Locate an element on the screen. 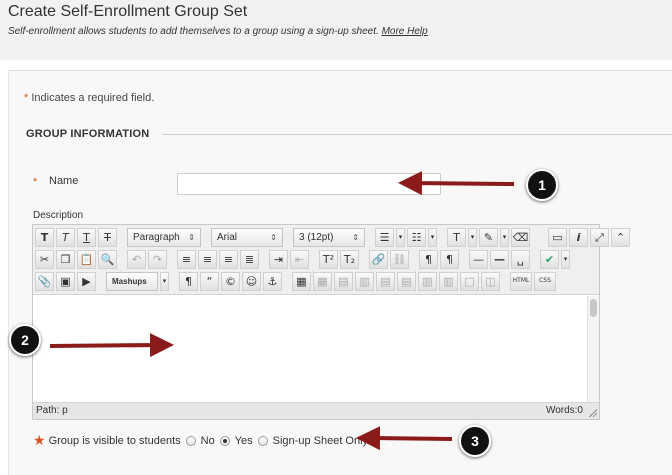 Image resolution: width=672 pixels, height=475 pixels. callout-1: 1 is located at coordinates (542, 185).